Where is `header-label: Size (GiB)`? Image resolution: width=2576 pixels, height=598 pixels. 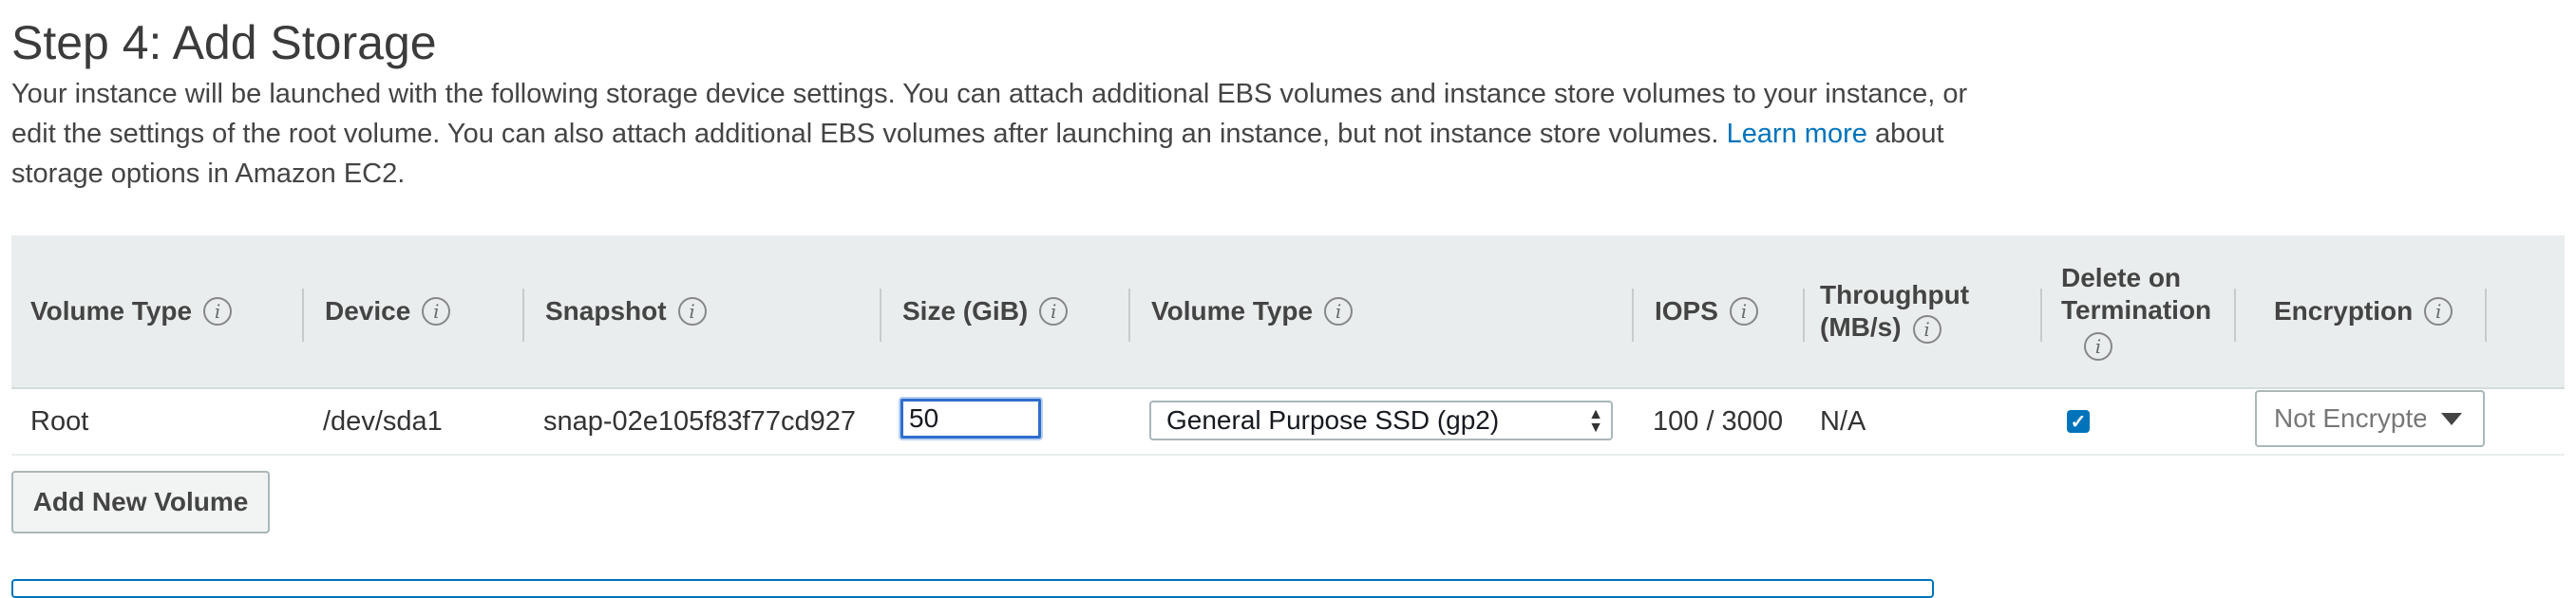
header-label: Size (GiB) is located at coordinates (965, 311).